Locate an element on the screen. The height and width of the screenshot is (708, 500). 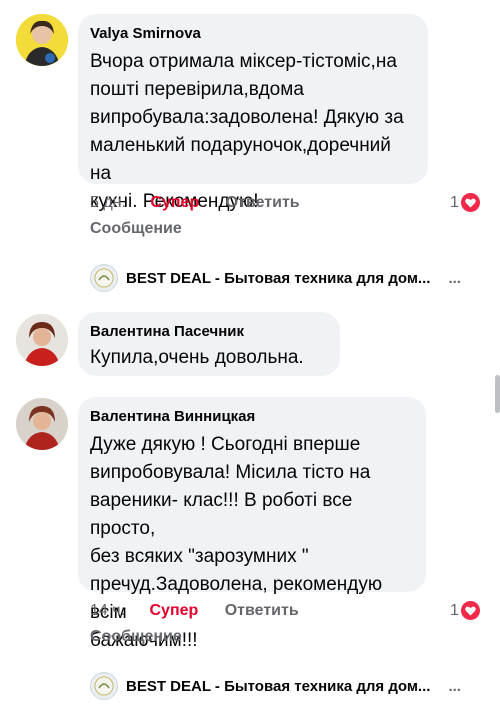
comment-time: 5 дн. is located at coordinates (108, 202).